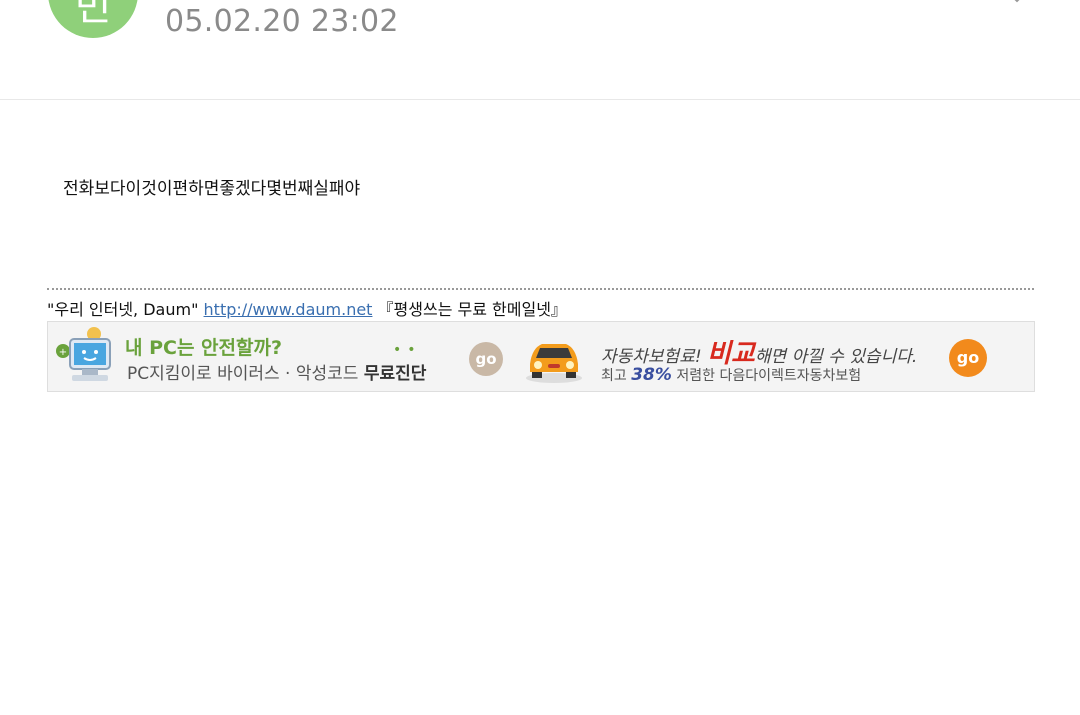 The height and width of the screenshot is (715, 1080). Describe the element at coordinates (245, 374) in the screenshot. I see `pc-sub-prefix: PC지킴이로 바이러스 · 악성코드` at that location.